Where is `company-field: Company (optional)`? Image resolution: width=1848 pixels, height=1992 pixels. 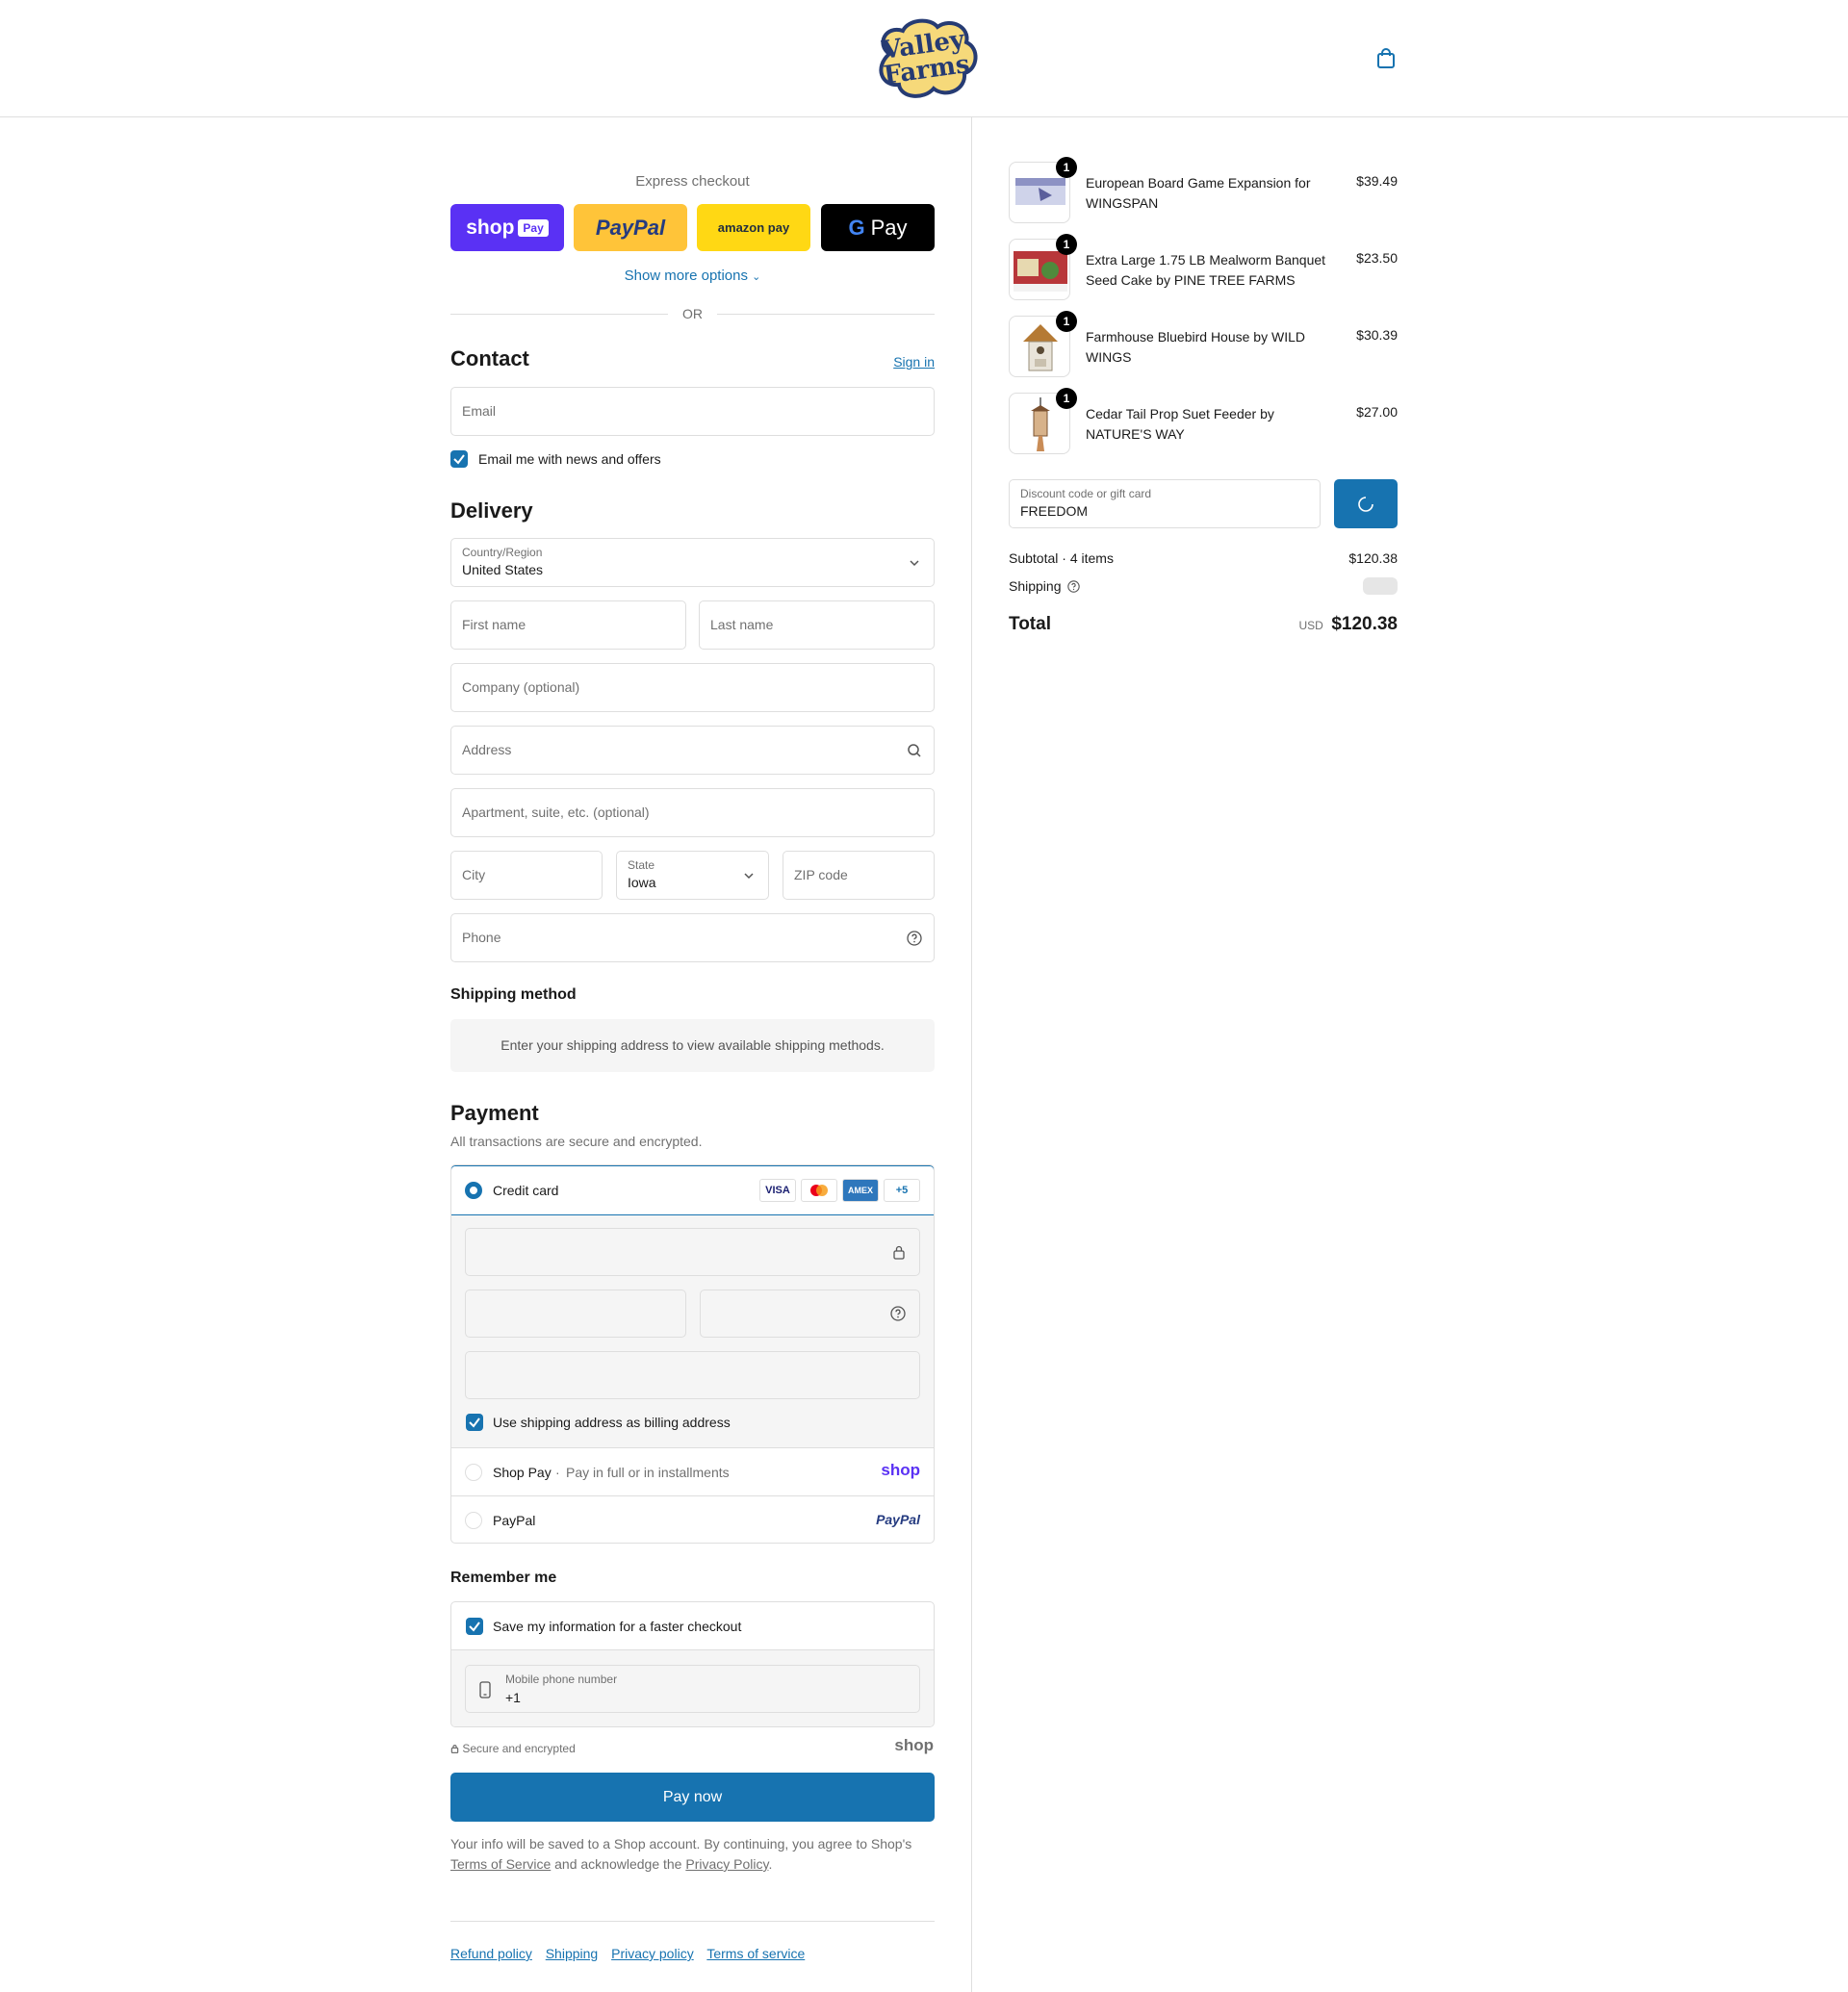
company-field: Company (optional) is located at coordinates (692, 687).